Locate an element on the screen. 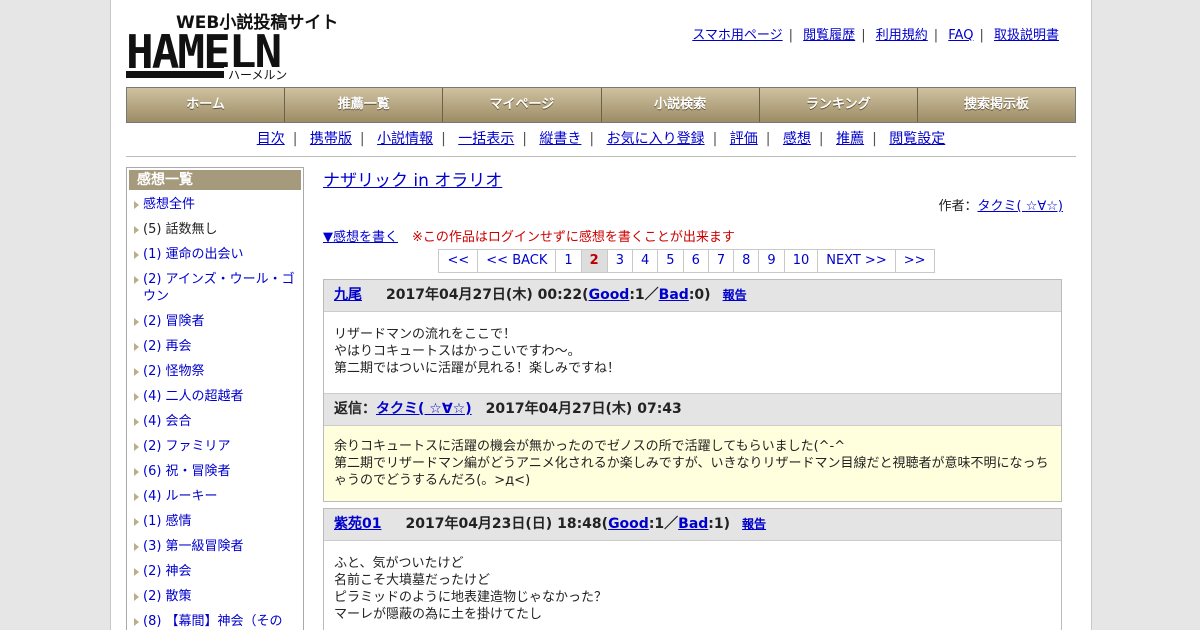 Image resolution: width=1200 pixels, height=630 pixels. write-comment-link: ▼感想を書く is located at coordinates (360, 237).